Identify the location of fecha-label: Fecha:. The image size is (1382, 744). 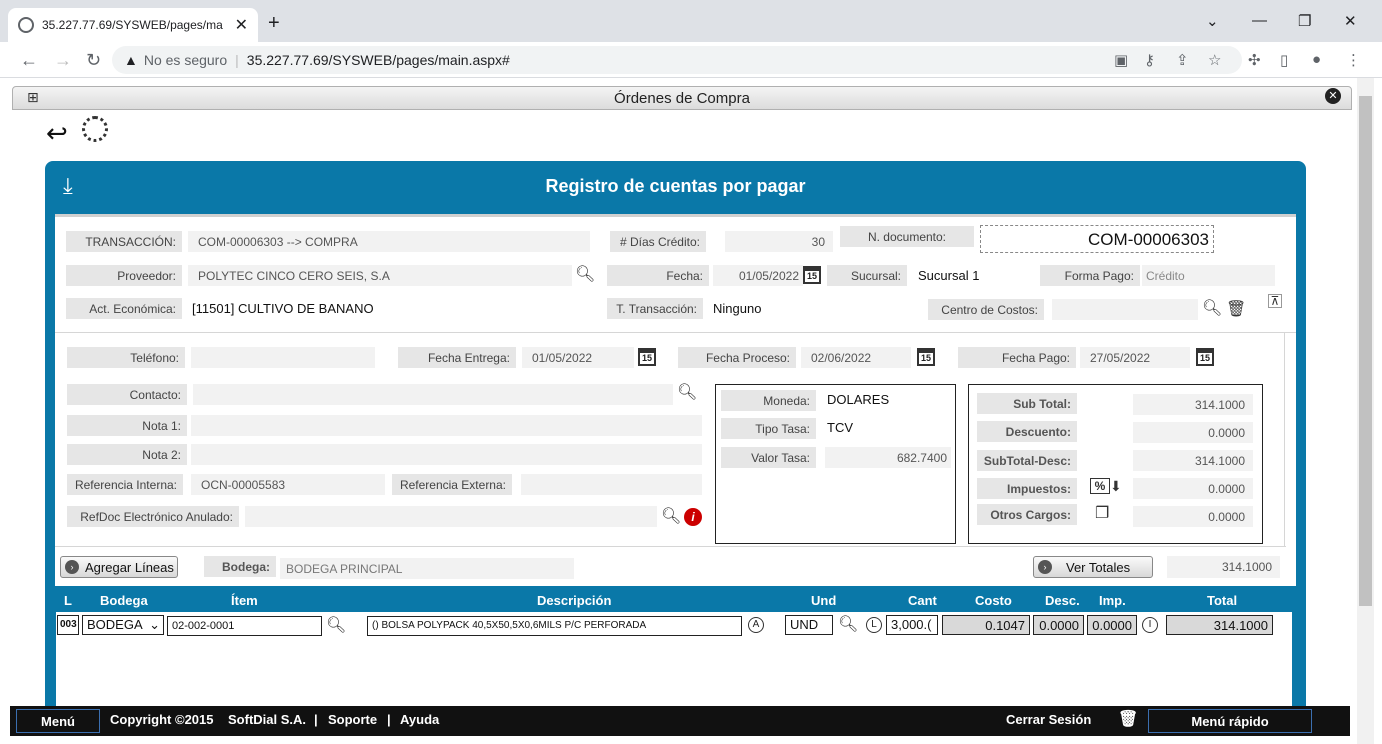
(658, 275).